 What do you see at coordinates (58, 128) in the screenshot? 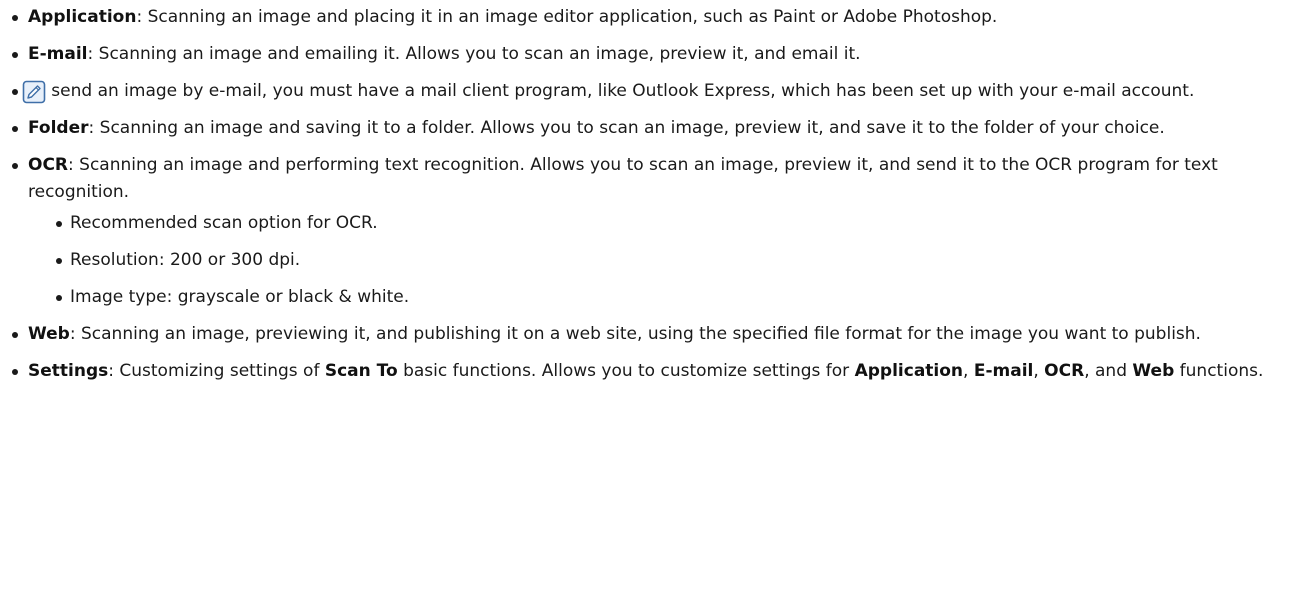
I see `term-folder: Folder` at bounding box center [58, 128].